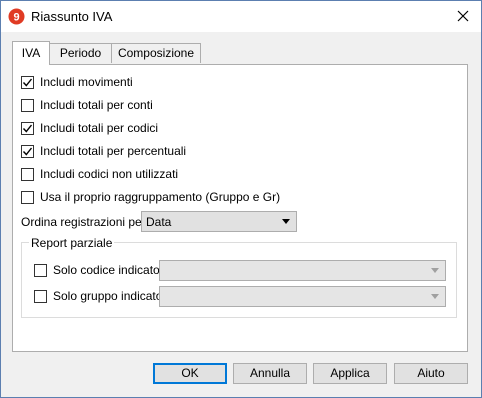 Image resolution: width=482 pixels, height=398 pixels. I want to click on option-solo-codice: Solo codice indicato, so click(97, 270).